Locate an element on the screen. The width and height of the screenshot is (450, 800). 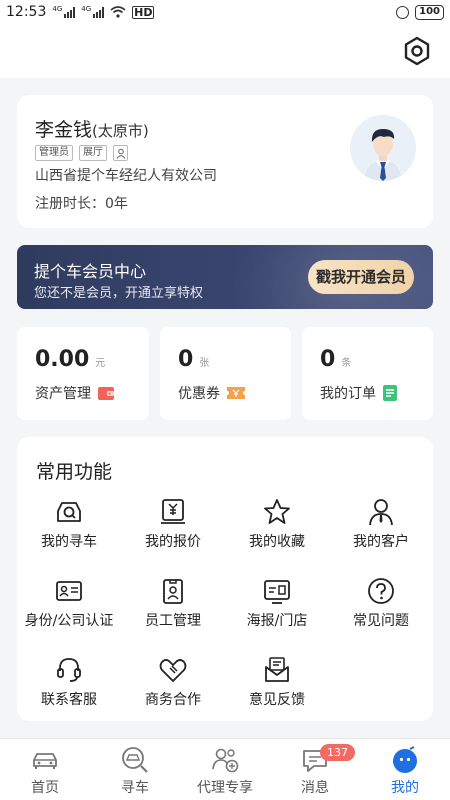
func-staff-management: 员工管理 is located at coordinates (173, 603).